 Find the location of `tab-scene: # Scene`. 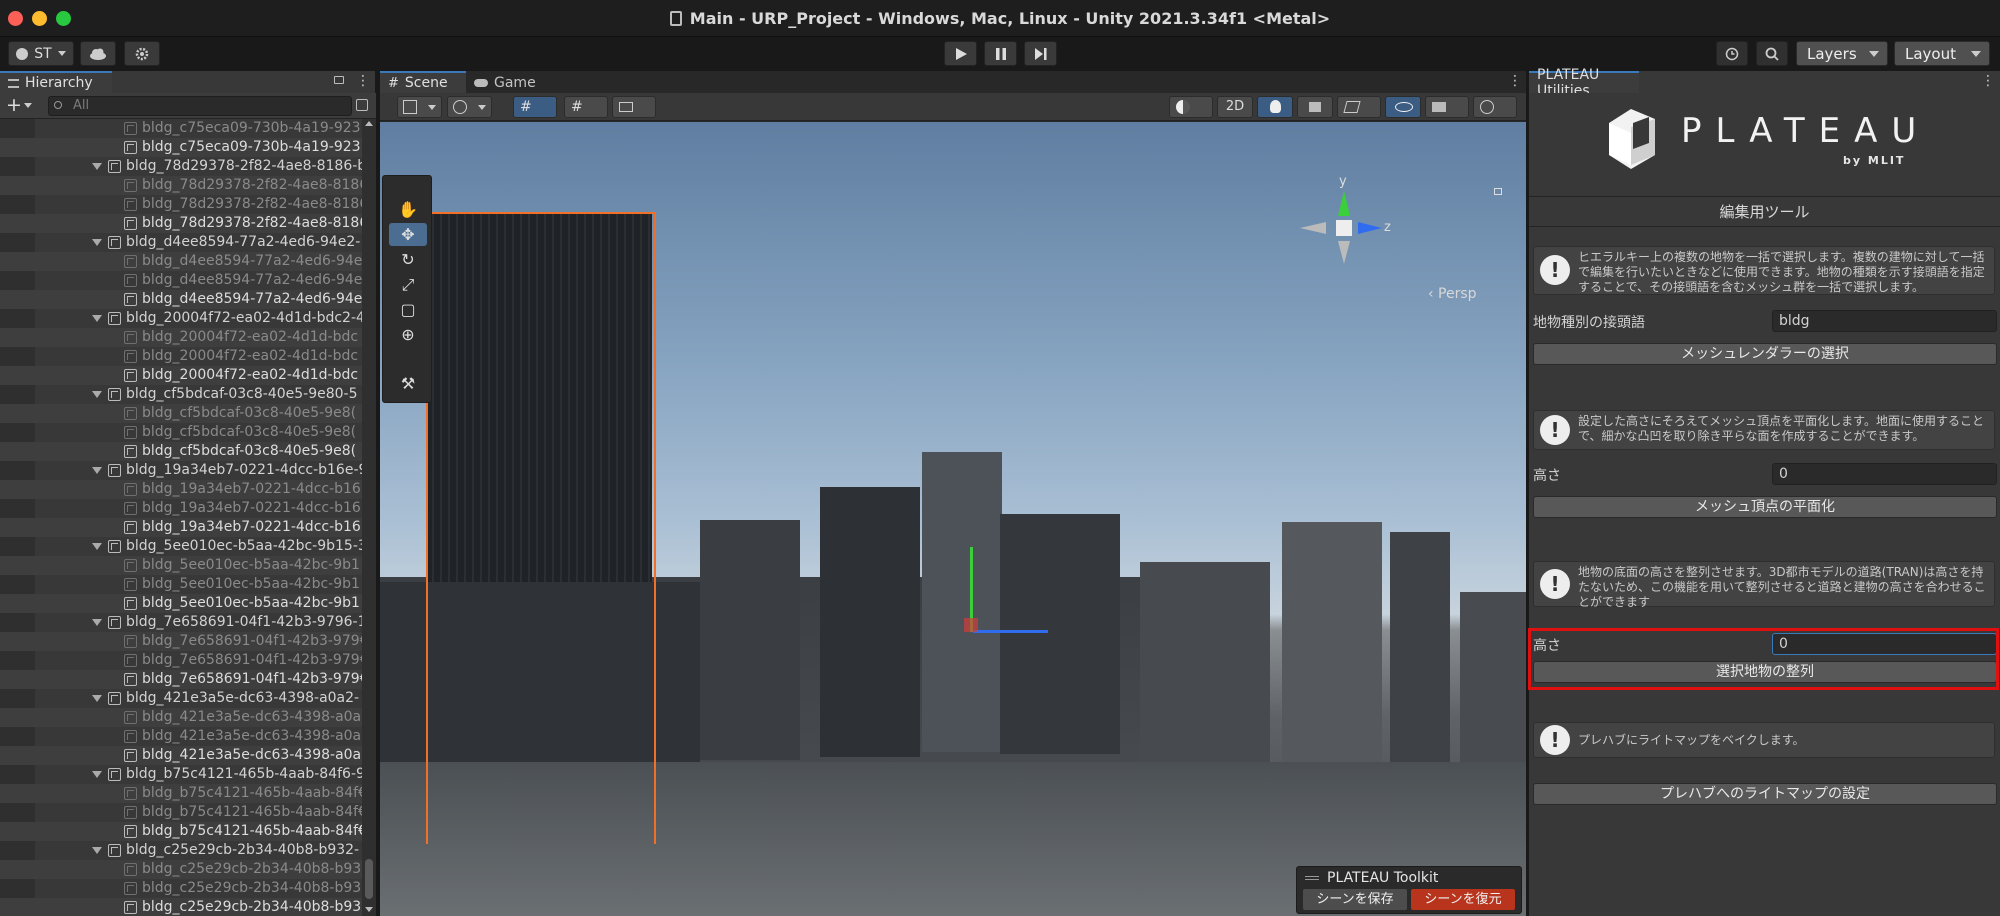

tab-scene: # Scene is located at coordinates (423, 82).